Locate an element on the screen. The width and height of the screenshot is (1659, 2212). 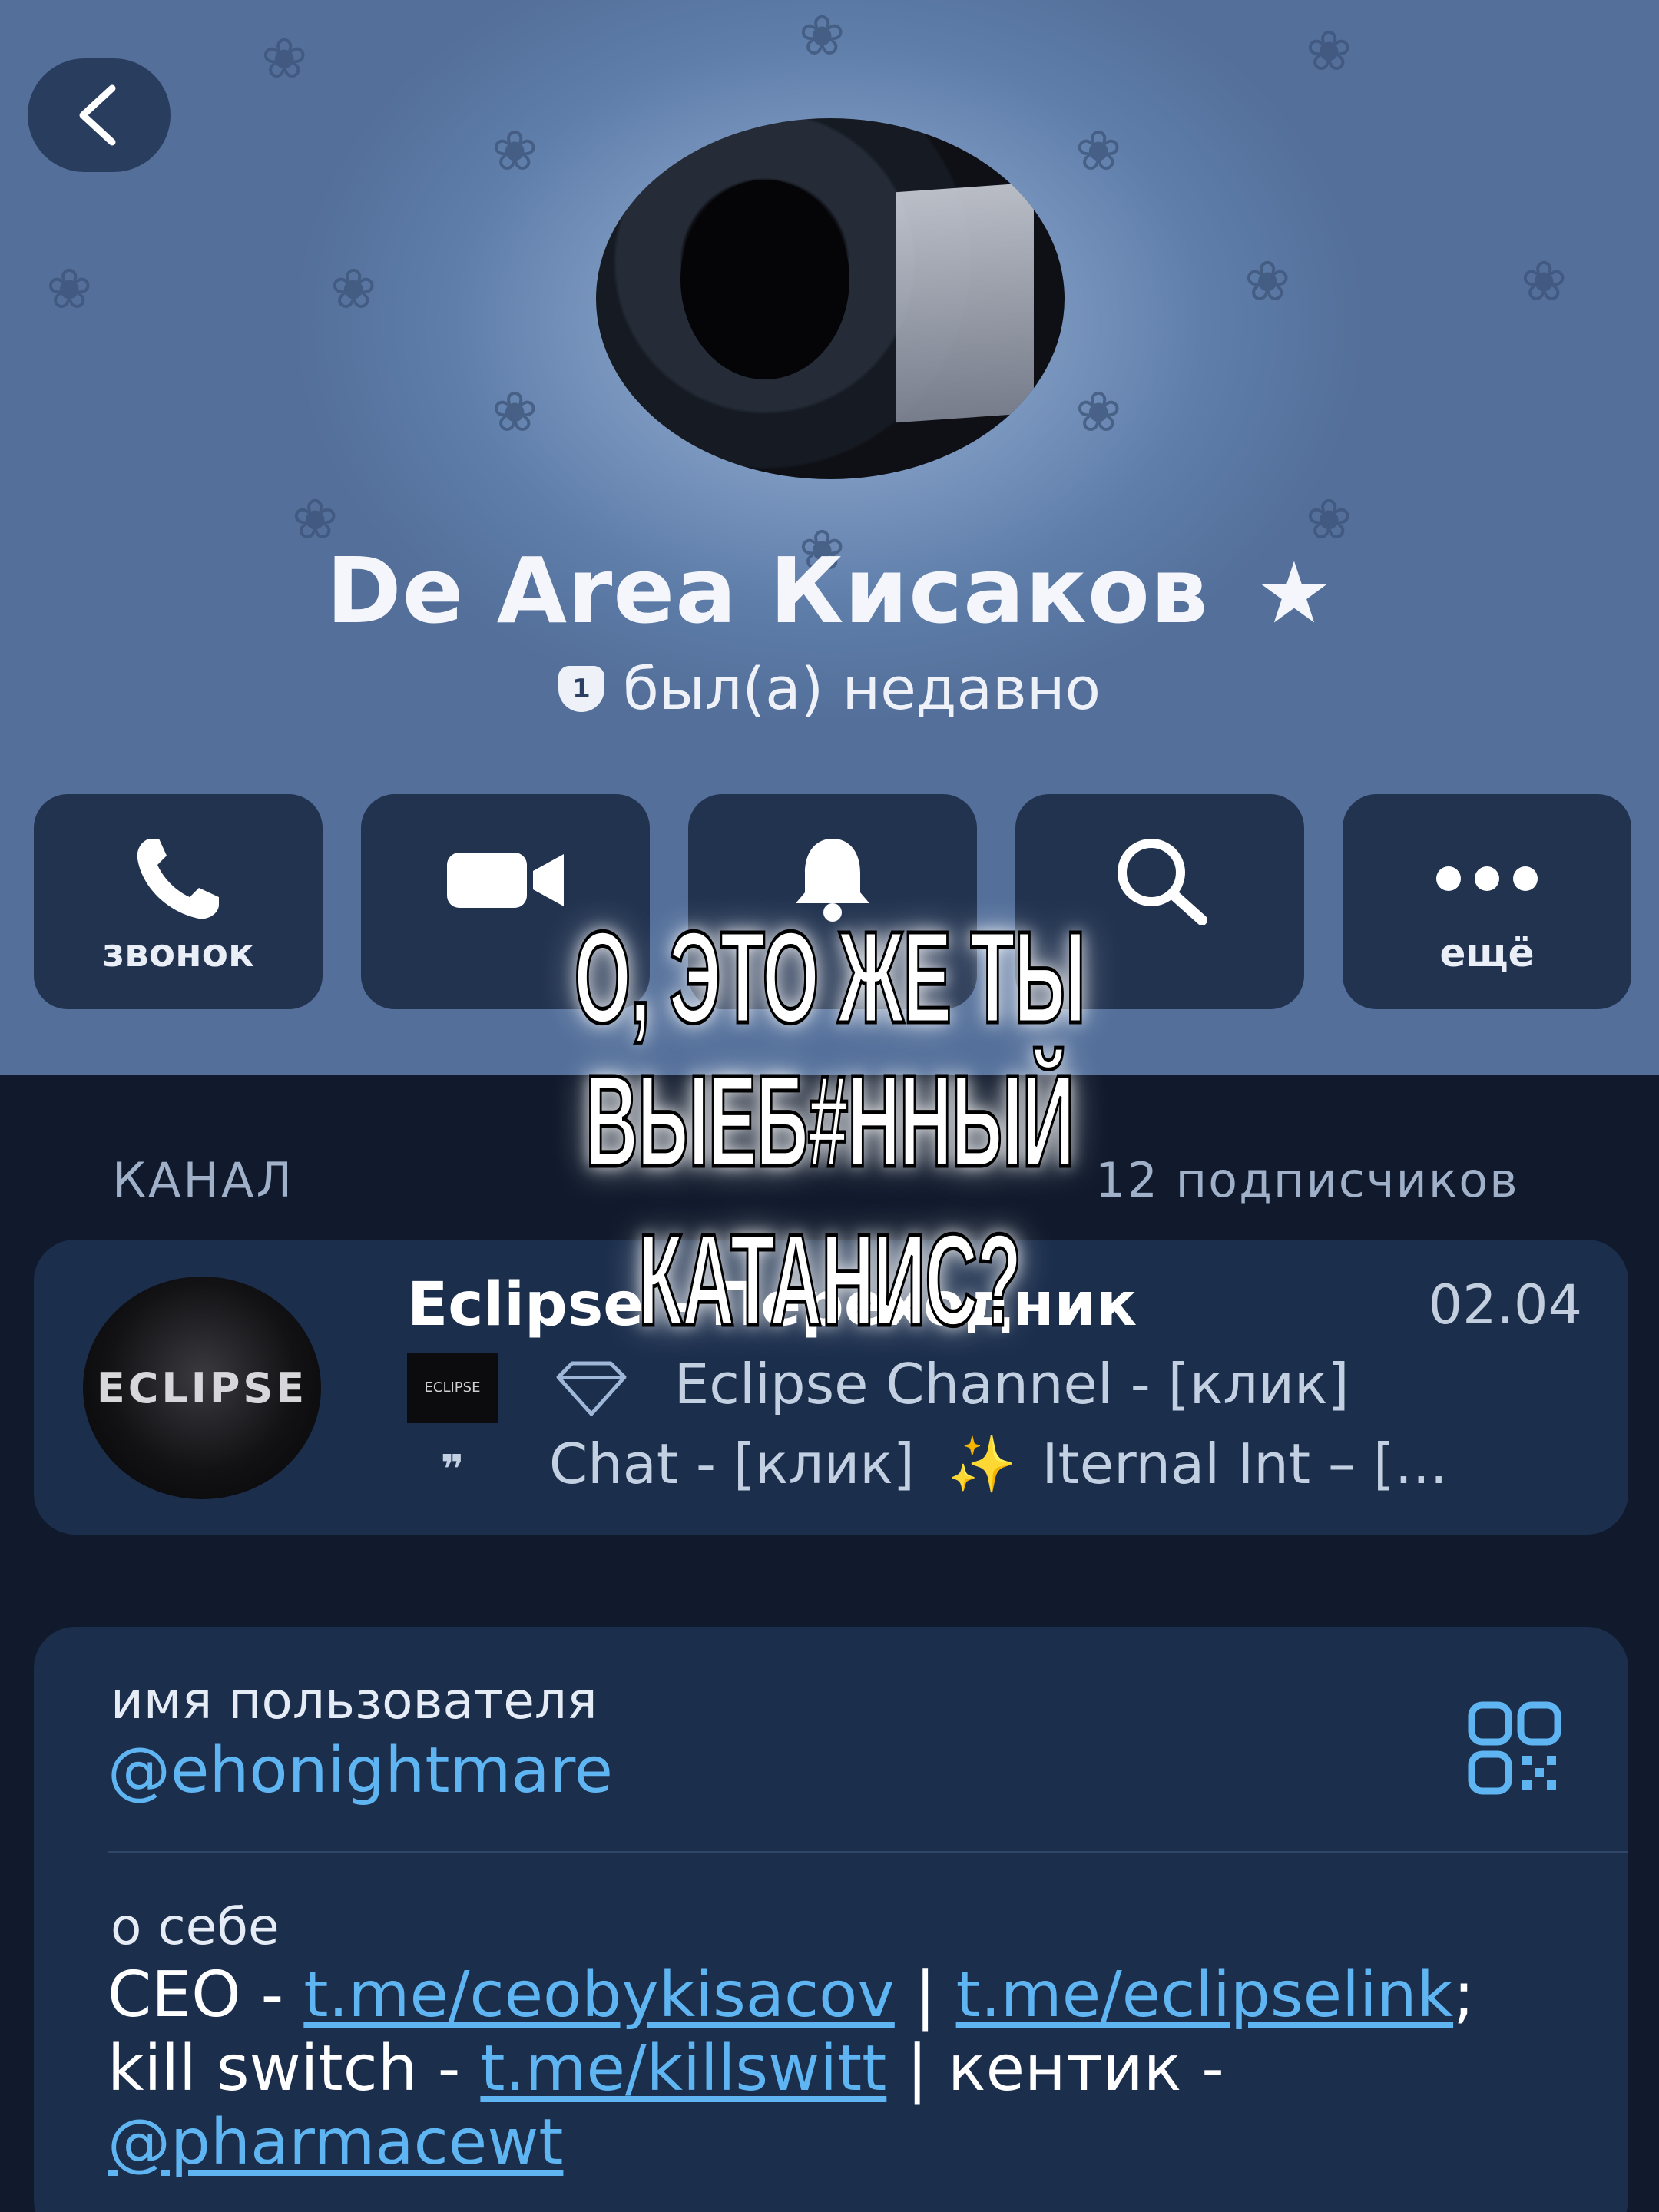
bio-text-part-1: CEO - is located at coordinates (206, 1996).